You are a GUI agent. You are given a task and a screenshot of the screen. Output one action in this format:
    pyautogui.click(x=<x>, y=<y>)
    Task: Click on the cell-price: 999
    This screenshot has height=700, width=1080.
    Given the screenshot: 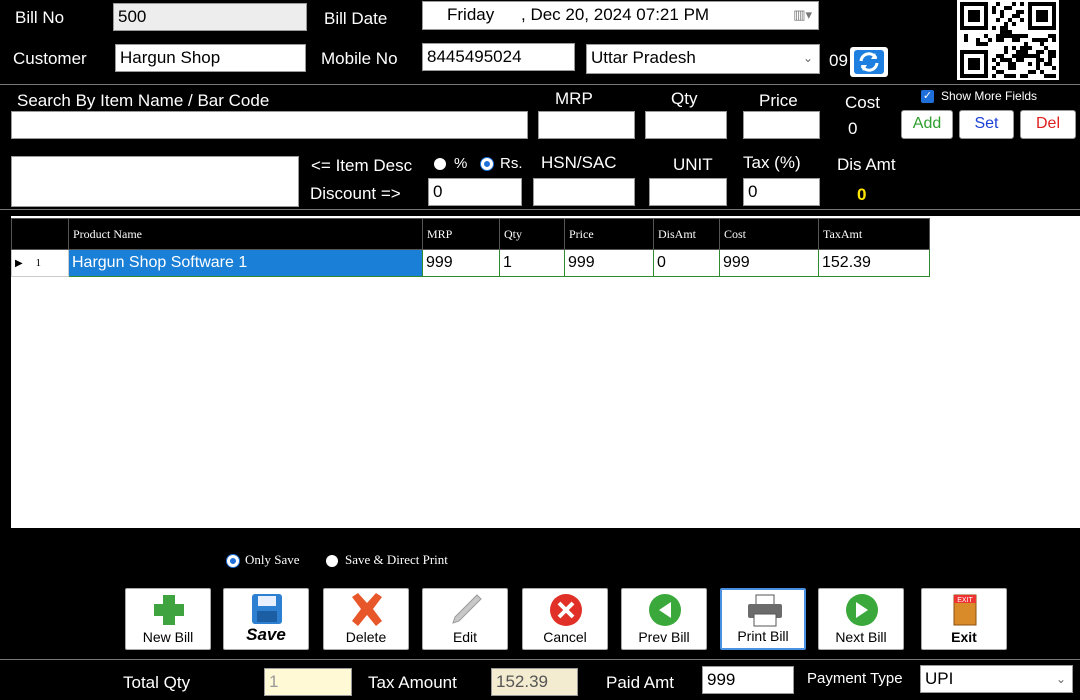 What is the action you would take?
    pyautogui.click(x=609, y=263)
    